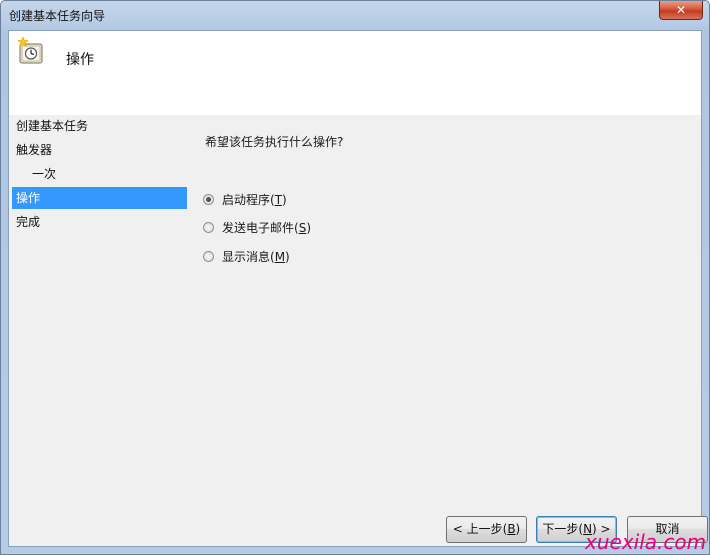 This screenshot has width=710, height=555. Describe the element at coordinates (52, 126) in the screenshot. I see `step-label: 创建基本任务` at that location.